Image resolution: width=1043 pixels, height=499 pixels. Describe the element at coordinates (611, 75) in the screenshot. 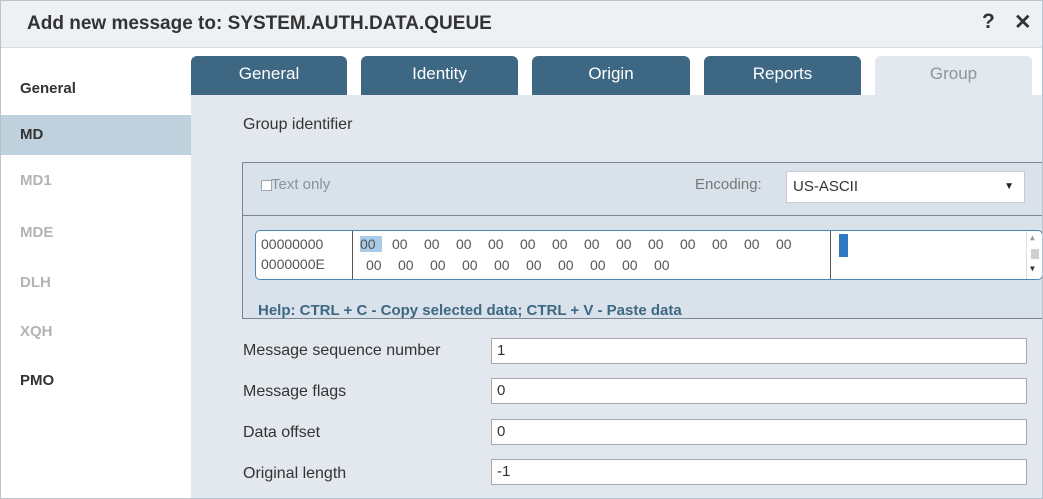

I see `tab-origin: Origin` at that location.